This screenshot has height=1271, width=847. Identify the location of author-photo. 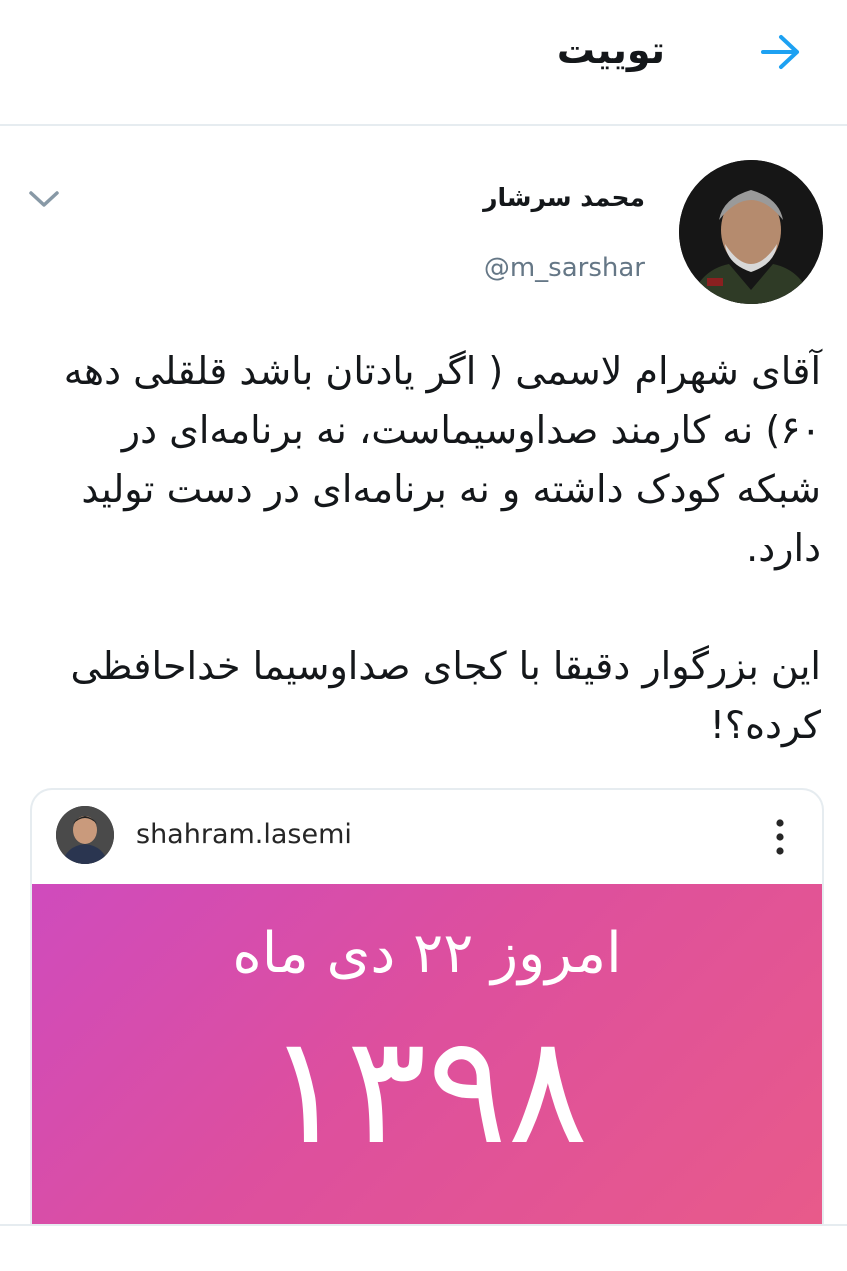
(751, 232).